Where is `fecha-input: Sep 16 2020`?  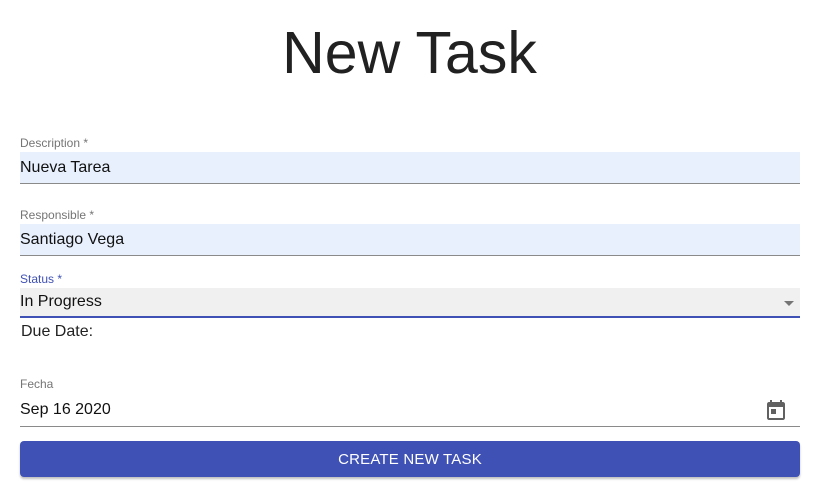 fecha-input: Sep 16 2020 is located at coordinates (410, 410).